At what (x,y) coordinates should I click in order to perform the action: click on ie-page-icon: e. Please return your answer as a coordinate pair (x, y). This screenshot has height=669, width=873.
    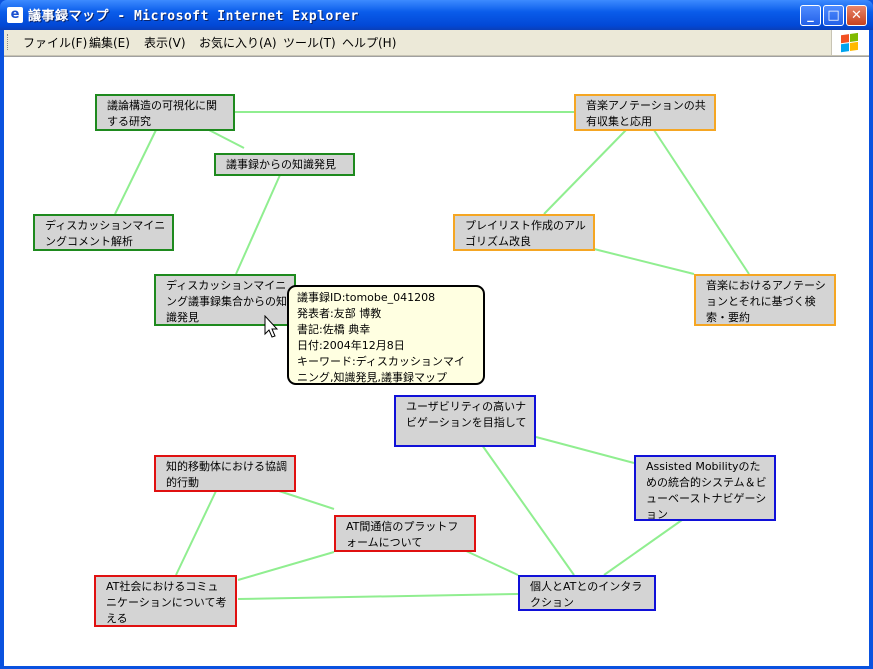
    Looking at the image, I should click on (15, 15).